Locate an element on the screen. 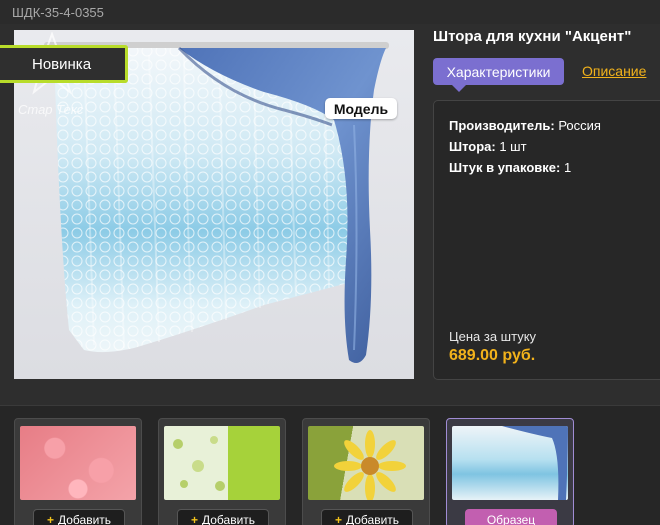 The width and height of the screenshot is (660, 525). spec-label: Производитель: is located at coordinates (502, 125).